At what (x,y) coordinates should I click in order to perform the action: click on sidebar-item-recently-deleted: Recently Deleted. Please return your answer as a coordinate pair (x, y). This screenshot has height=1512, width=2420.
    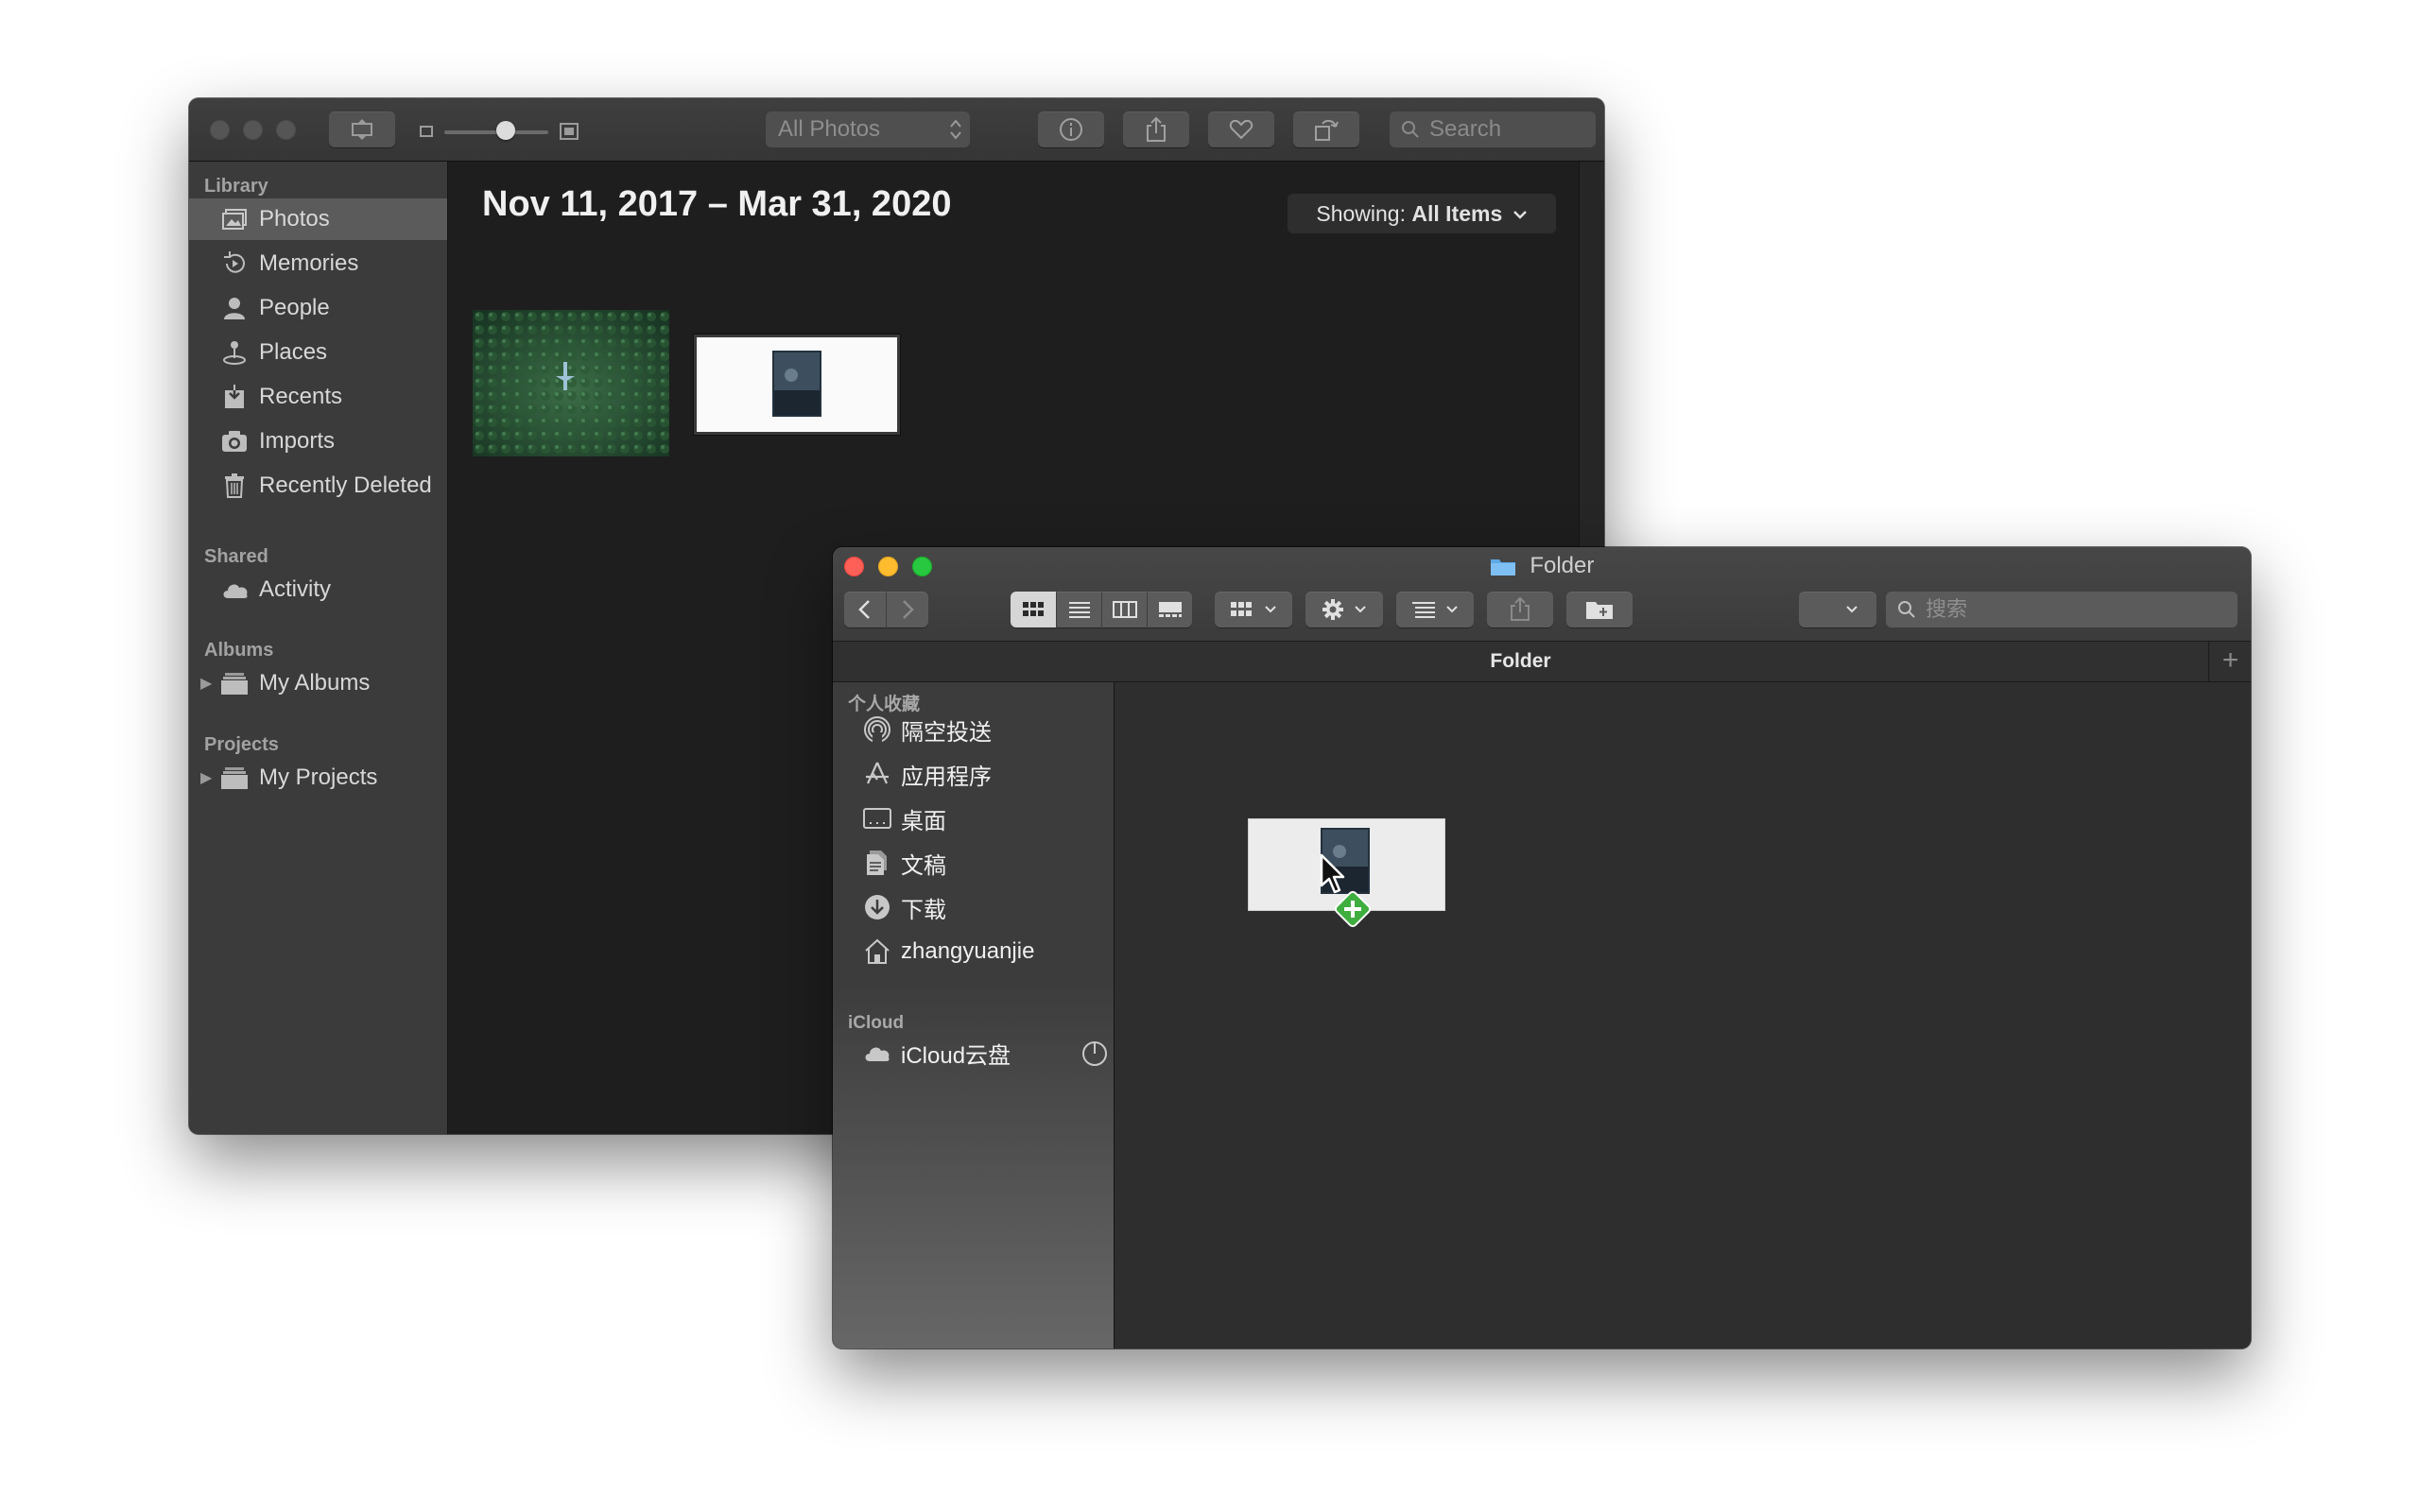
    Looking at the image, I should click on (318, 486).